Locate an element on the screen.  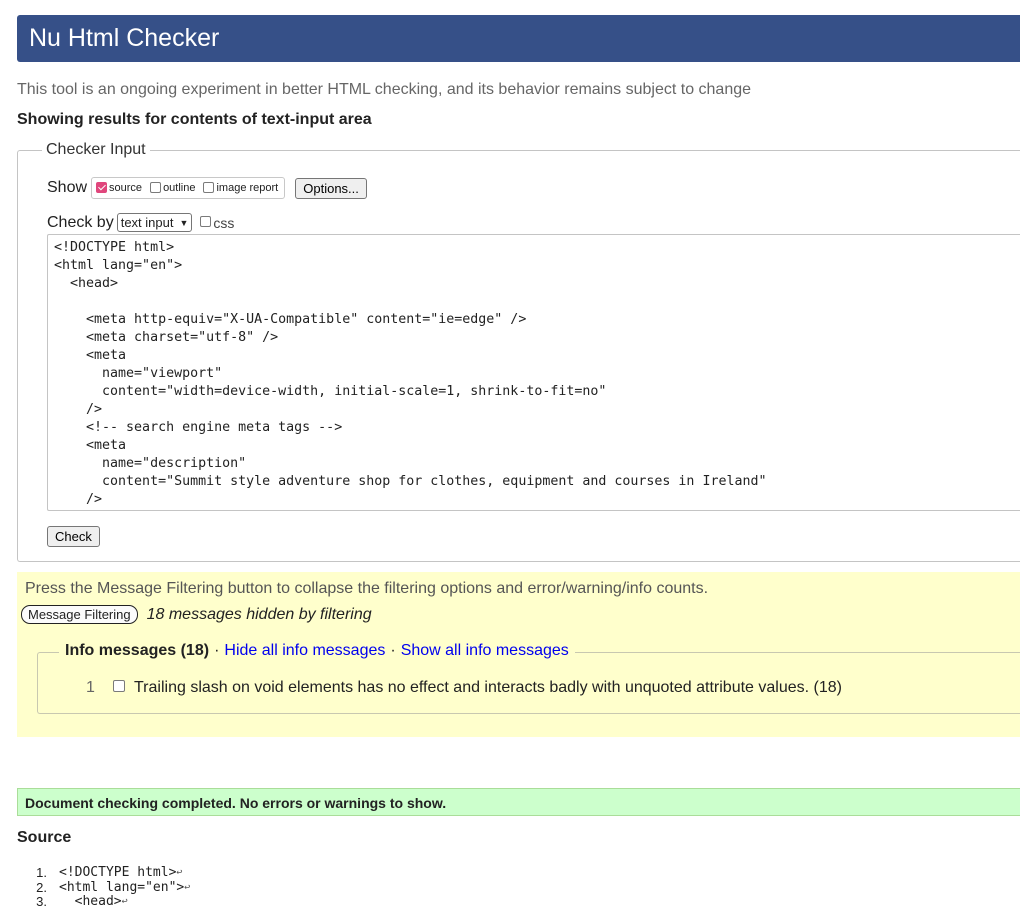
chevron-down-icon: ▼ is located at coordinates (184, 222).